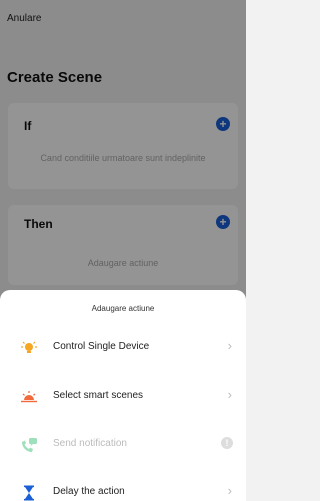 Image resolution: width=320 pixels, height=501 pixels. Describe the element at coordinates (227, 443) in the screenshot. I see `info-icon: !` at that location.